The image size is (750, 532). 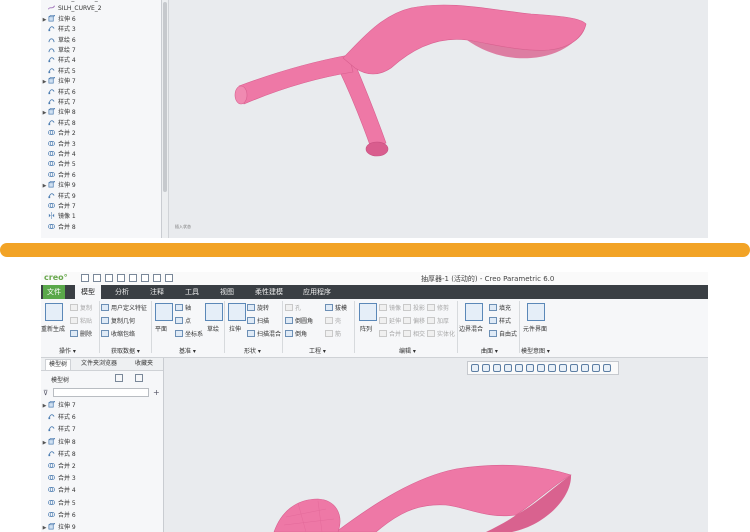 What do you see at coordinates (58, 51) in the screenshot?
I see `tree-item: 草绘 7` at bounding box center [58, 51].